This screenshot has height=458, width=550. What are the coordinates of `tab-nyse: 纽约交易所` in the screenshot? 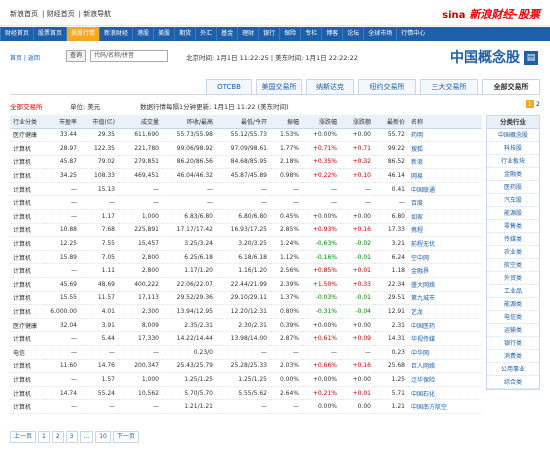 It's located at (387, 86).